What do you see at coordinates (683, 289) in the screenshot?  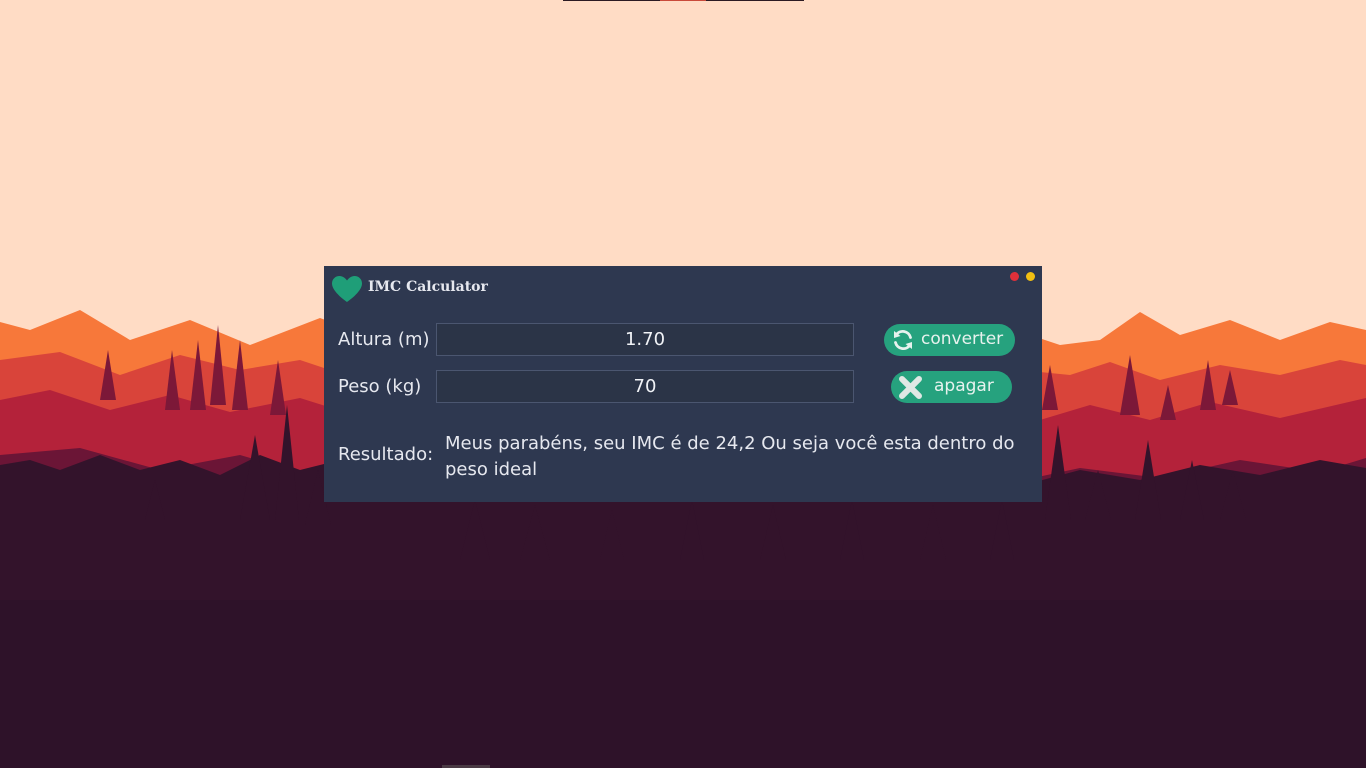 I see `title-bar: IMC Calculator` at bounding box center [683, 289].